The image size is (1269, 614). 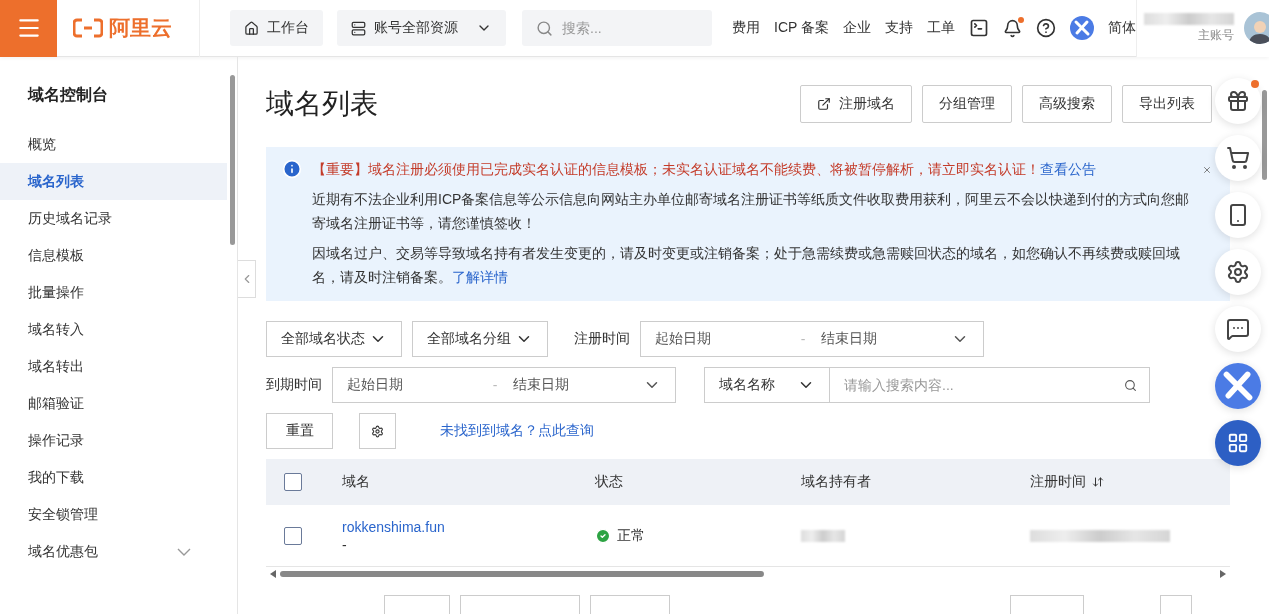 What do you see at coordinates (1130, 482) in the screenshot?
I see `column-header: 注册时间` at bounding box center [1130, 482].